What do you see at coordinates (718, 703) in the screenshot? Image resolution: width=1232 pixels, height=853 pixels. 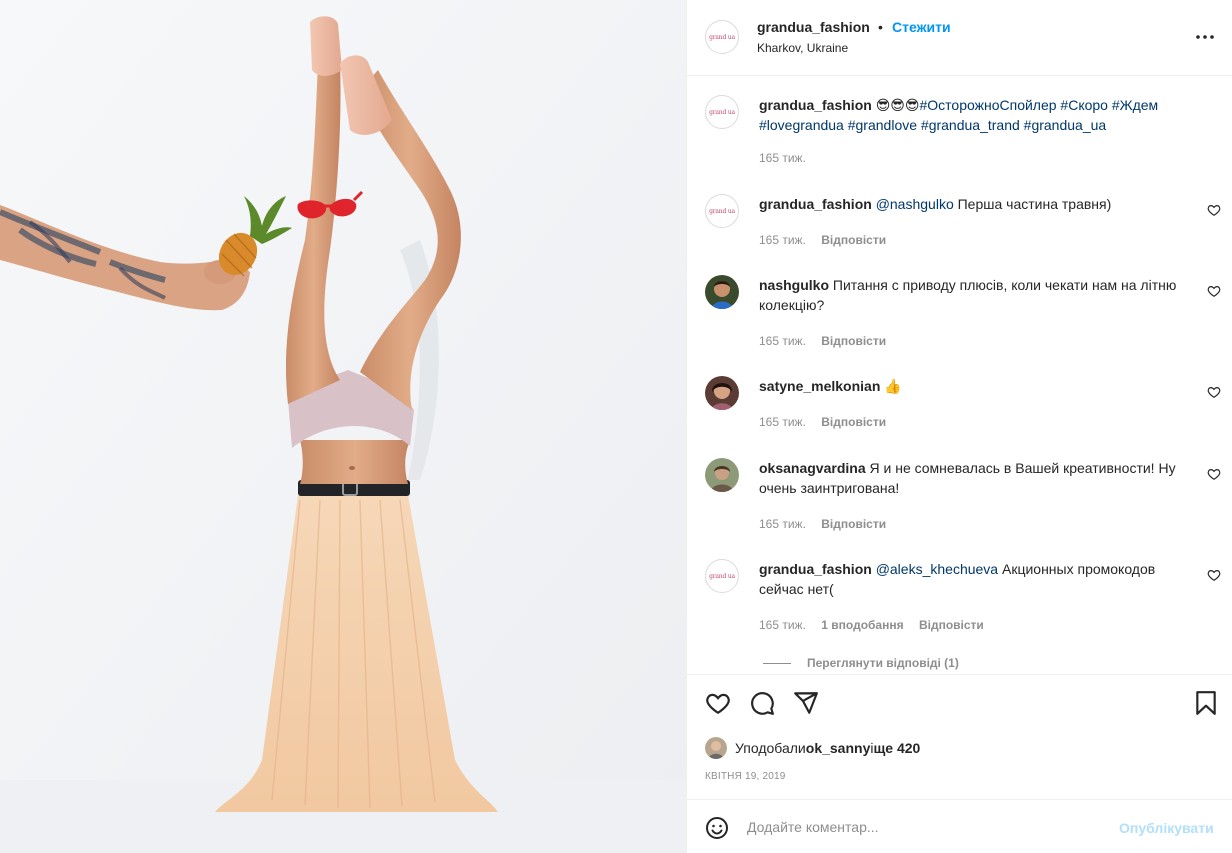 I see `heart-icon` at bounding box center [718, 703].